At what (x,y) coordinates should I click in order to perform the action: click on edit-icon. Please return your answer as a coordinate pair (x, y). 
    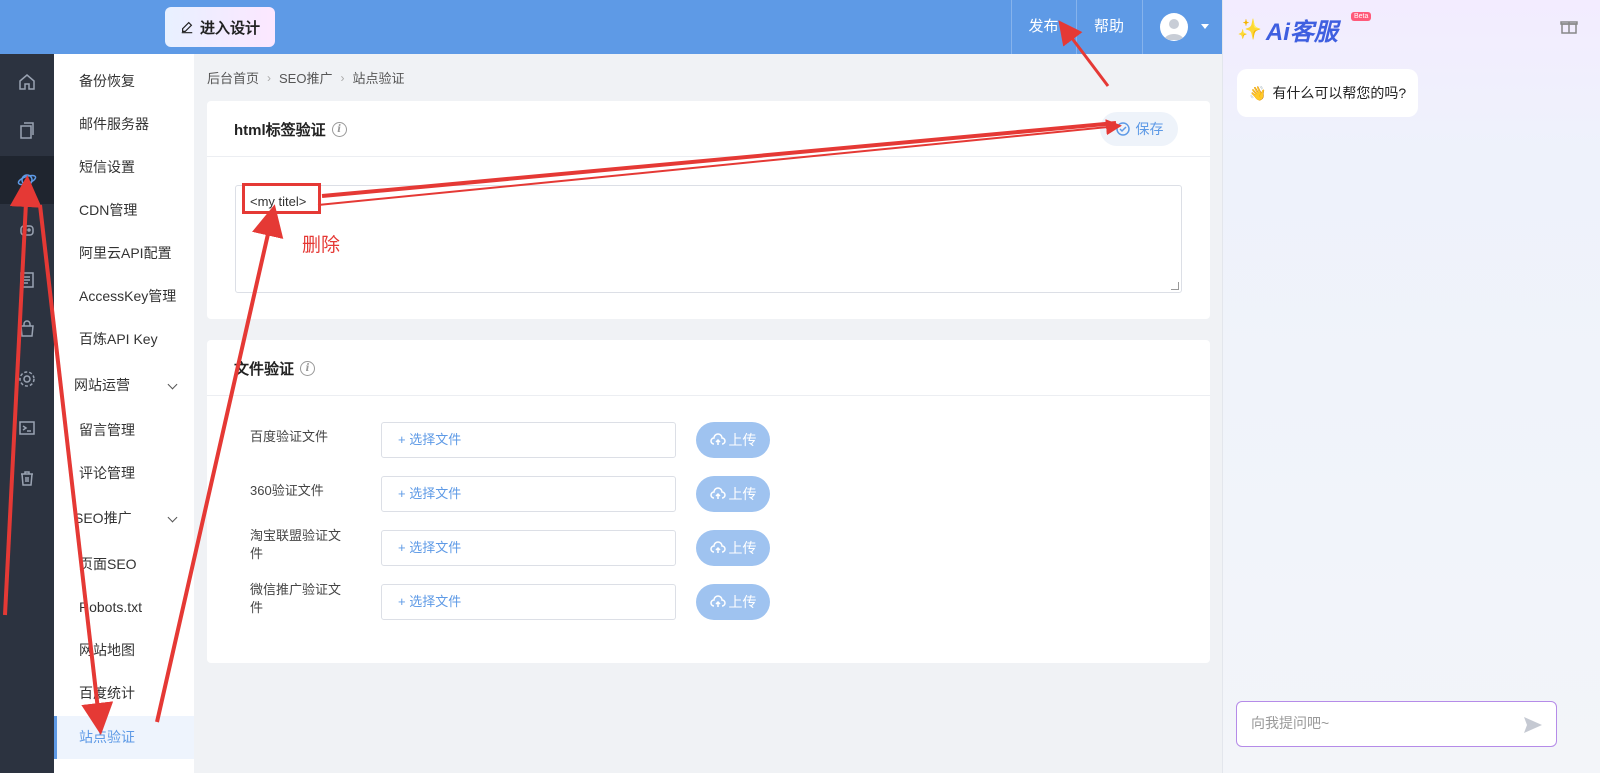
    Looking at the image, I should click on (187, 27).